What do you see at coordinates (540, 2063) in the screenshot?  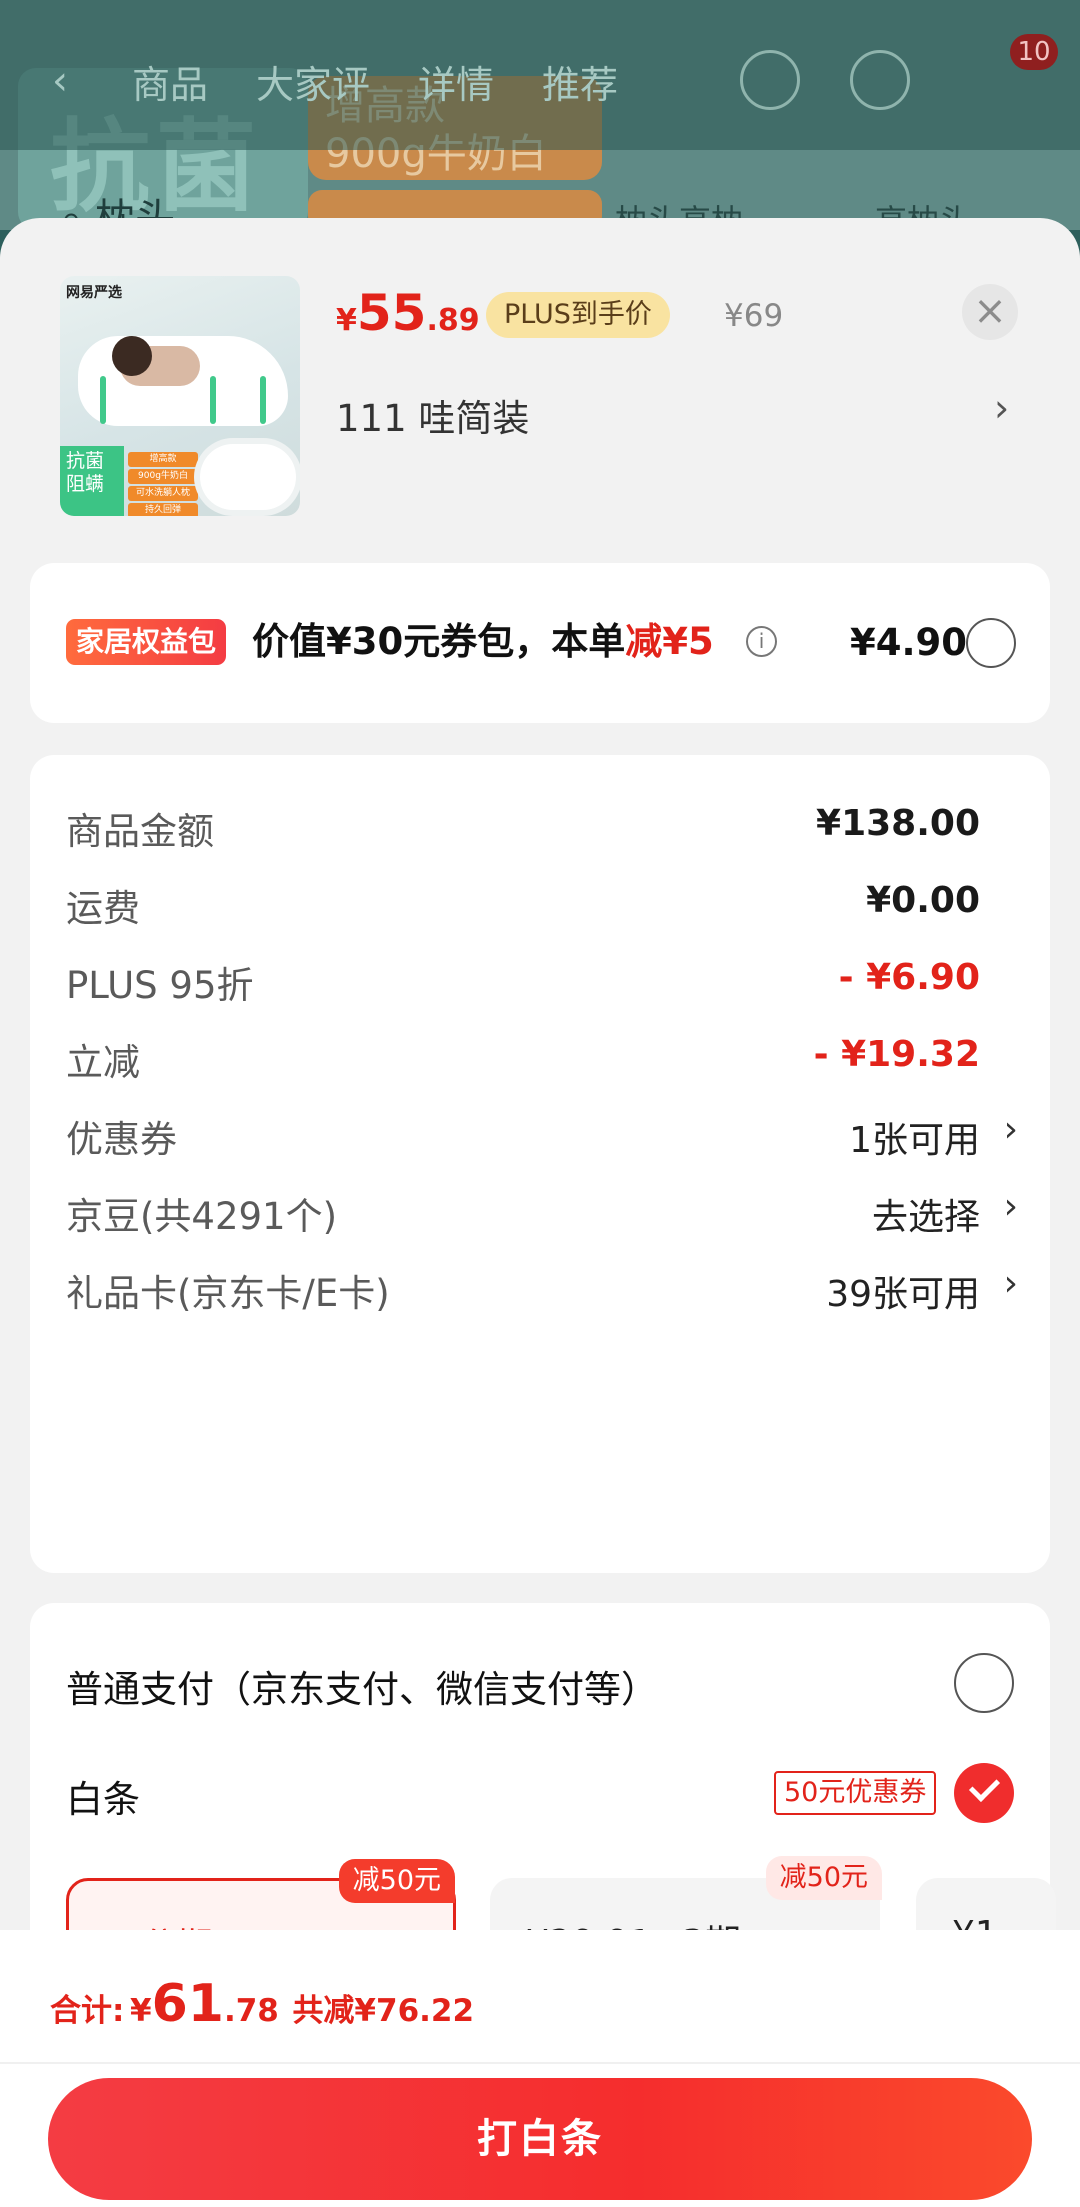 I see `footer-divider` at bounding box center [540, 2063].